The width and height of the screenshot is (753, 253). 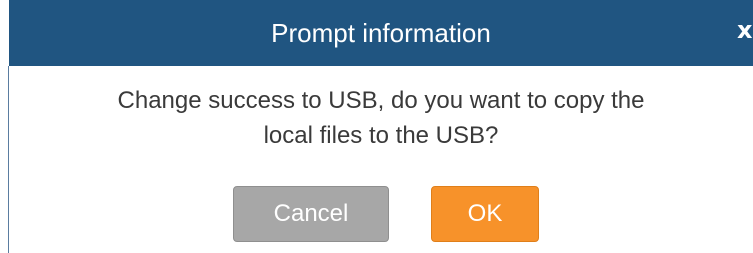 I want to click on message-line-2: local files to the USB?, so click(x=381, y=135).